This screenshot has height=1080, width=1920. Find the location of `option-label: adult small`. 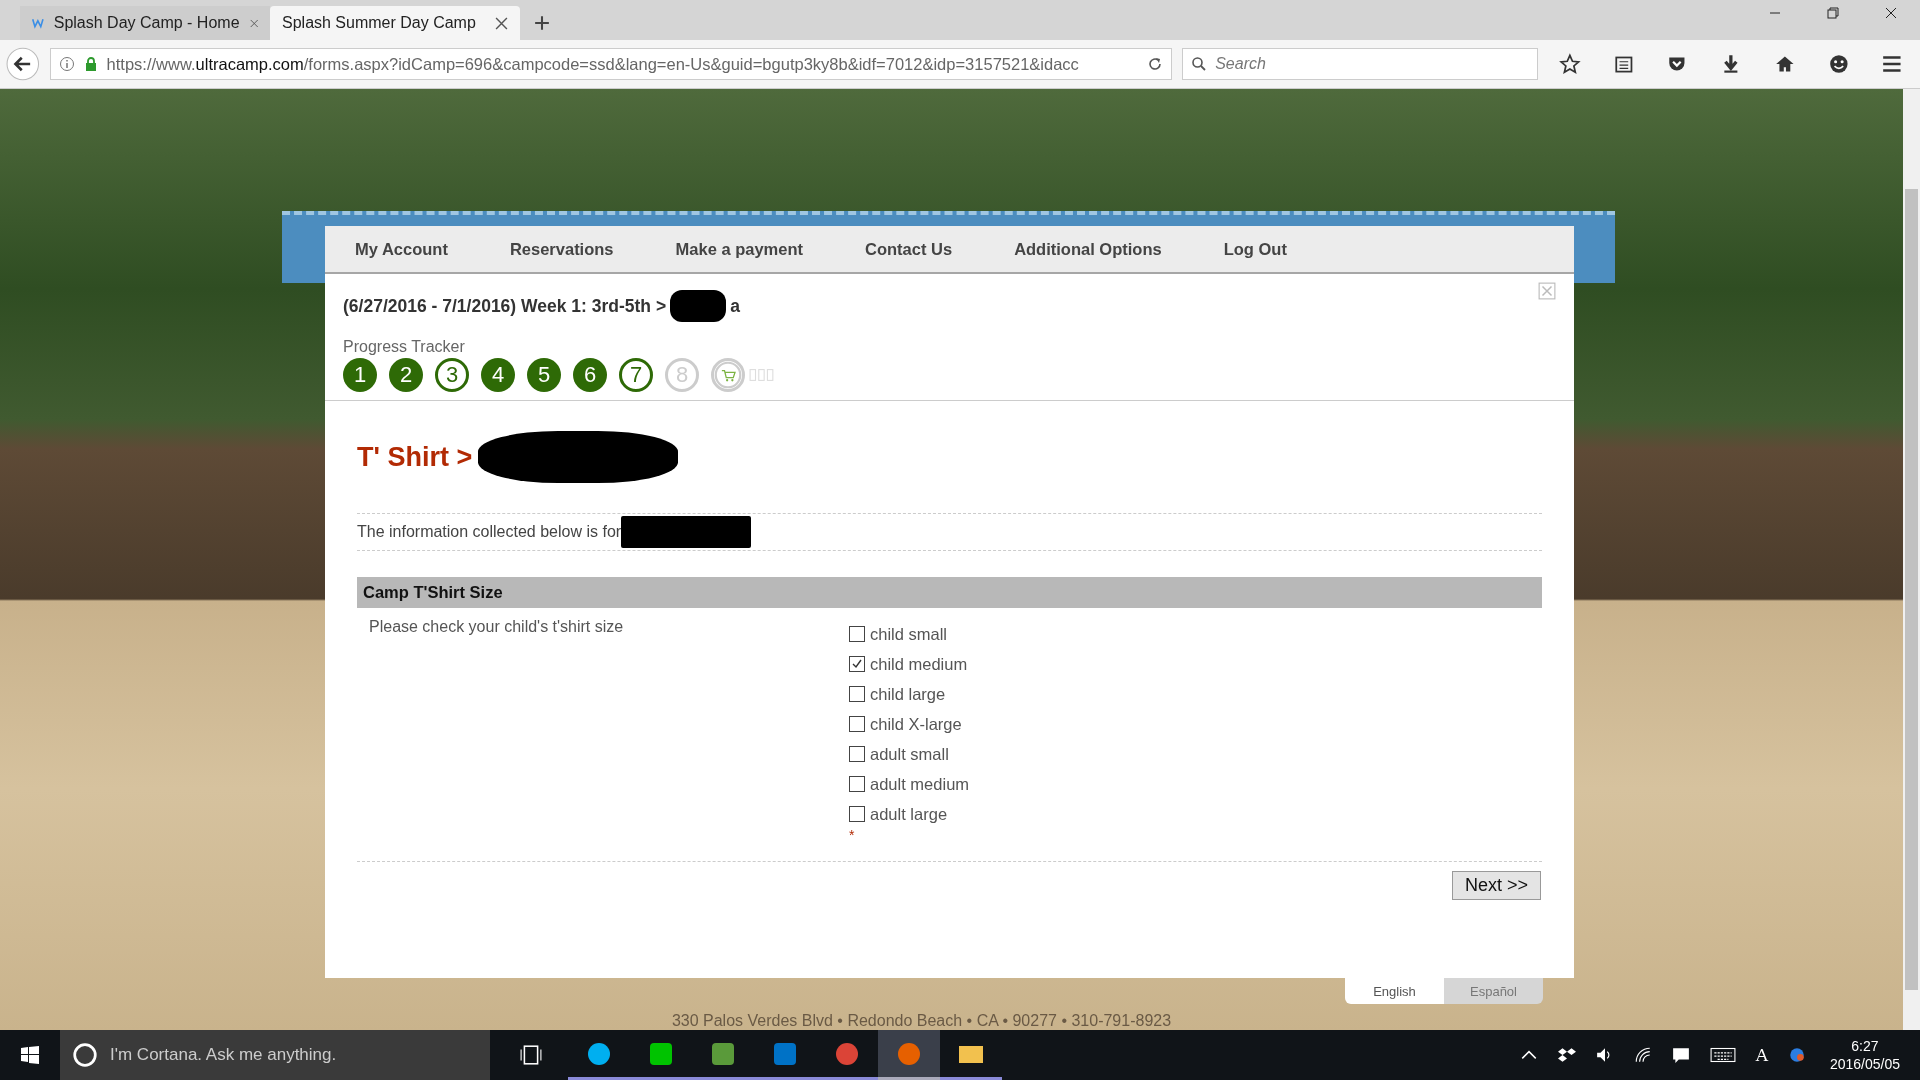

option-label: adult small is located at coordinates (909, 754).